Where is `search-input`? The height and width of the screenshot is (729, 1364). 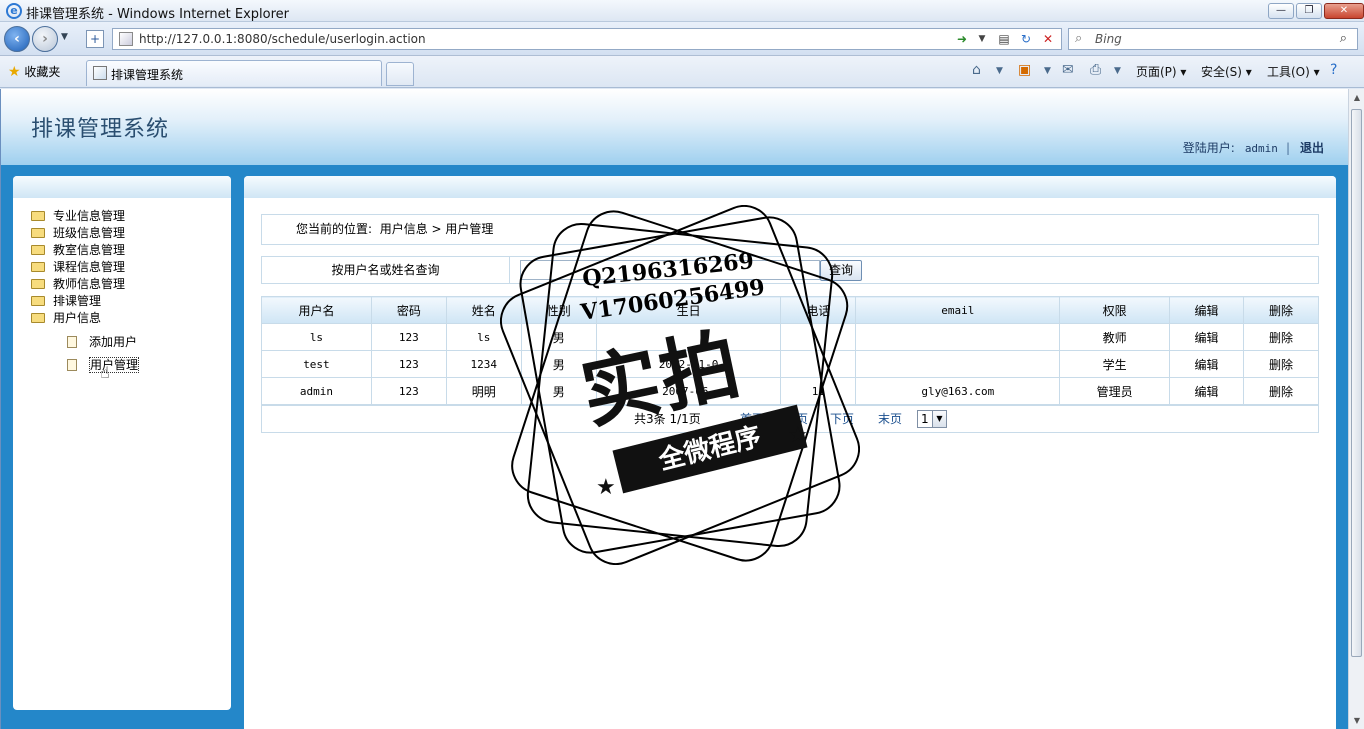
search-input is located at coordinates (670, 270).